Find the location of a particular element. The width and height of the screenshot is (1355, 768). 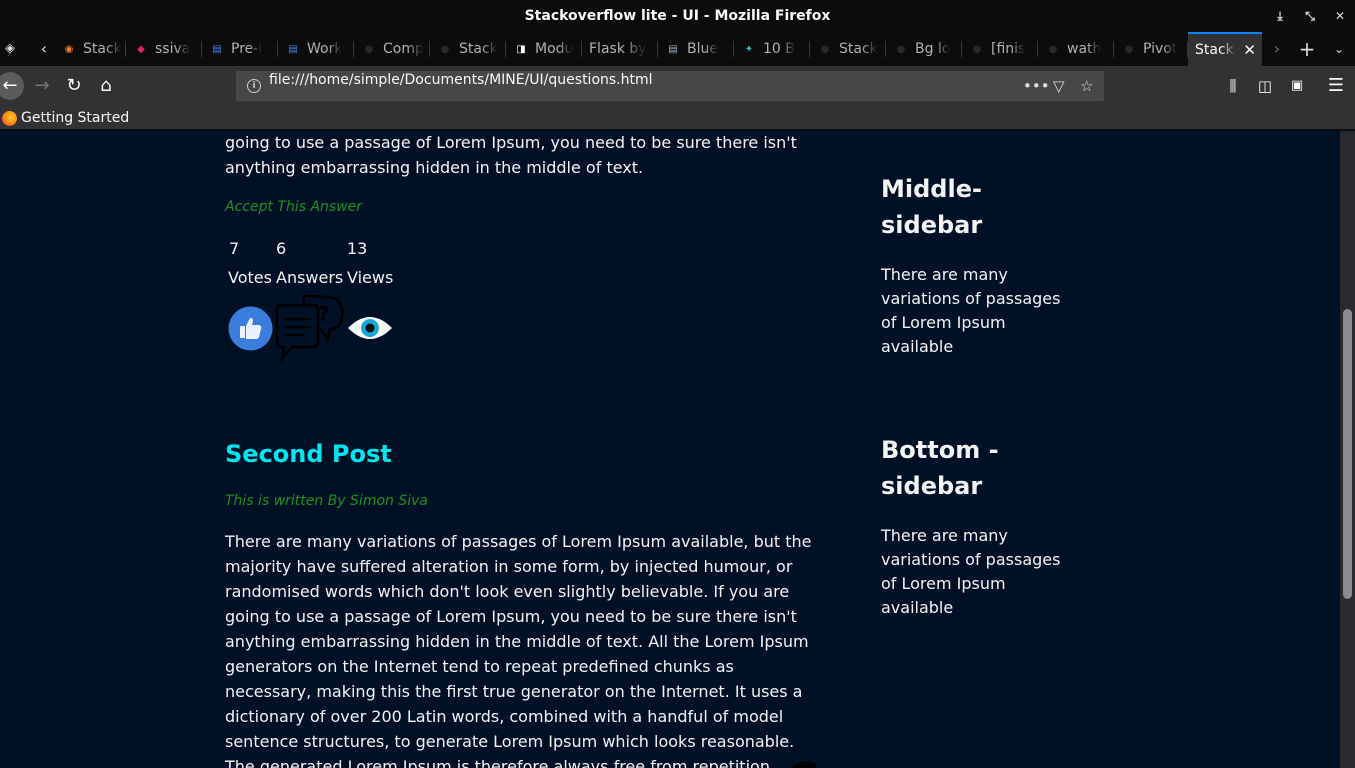

views-count: 13 is located at coordinates (357, 248).